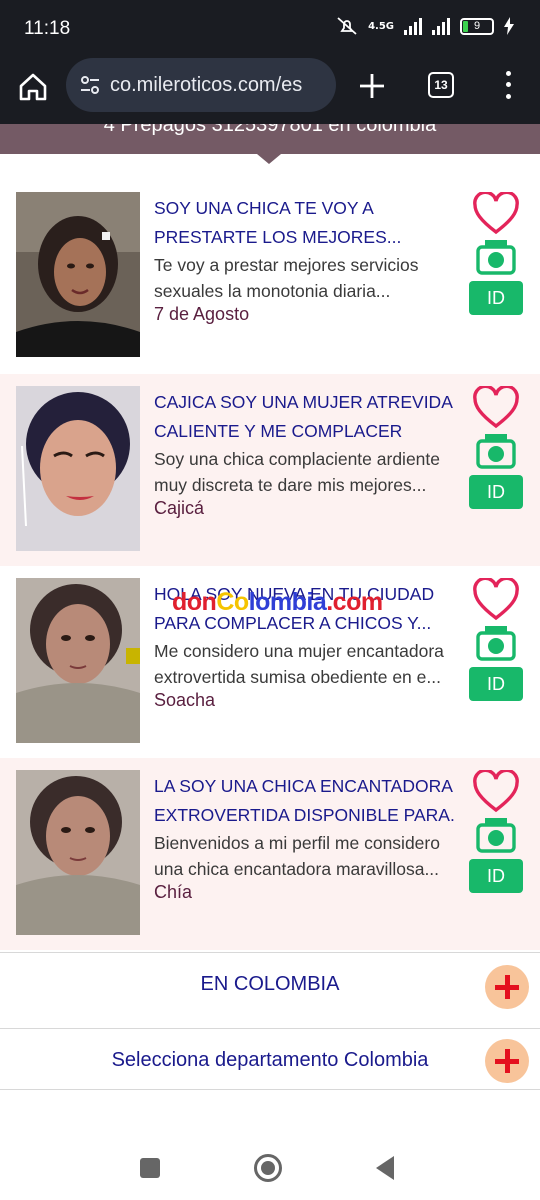 This screenshot has height=1200, width=540. What do you see at coordinates (508, 85) in the screenshot?
I see `more-menu-icon` at bounding box center [508, 85].